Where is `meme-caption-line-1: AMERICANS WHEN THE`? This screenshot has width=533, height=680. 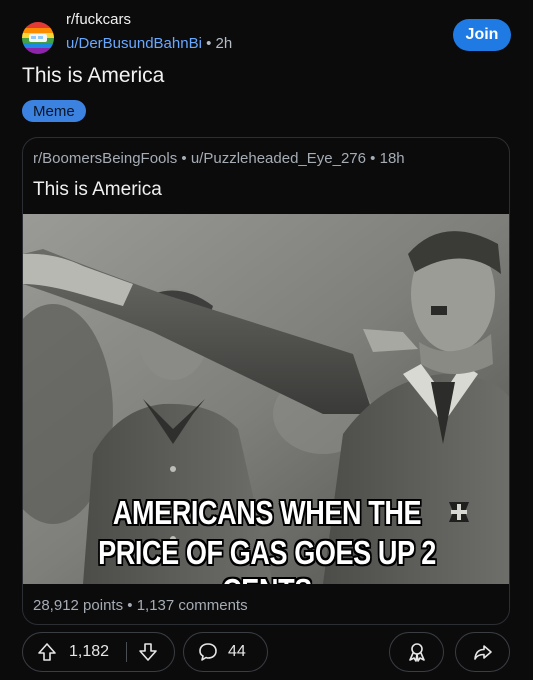 meme-caption-line-1: AMERICANS WHEN THE is located at coordinates (267, 512).